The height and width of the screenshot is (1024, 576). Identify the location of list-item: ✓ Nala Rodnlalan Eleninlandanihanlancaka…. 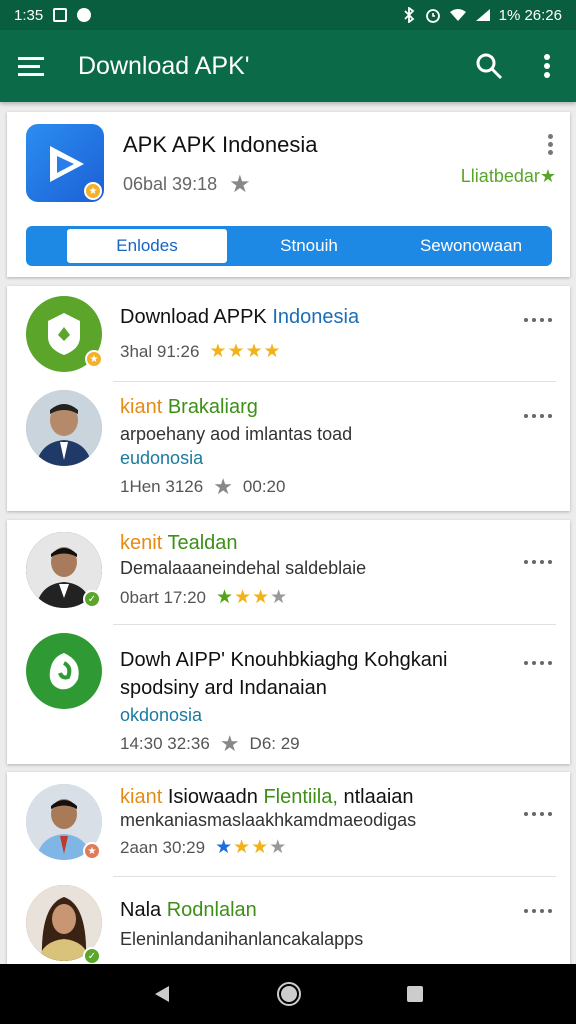
(288, 922).